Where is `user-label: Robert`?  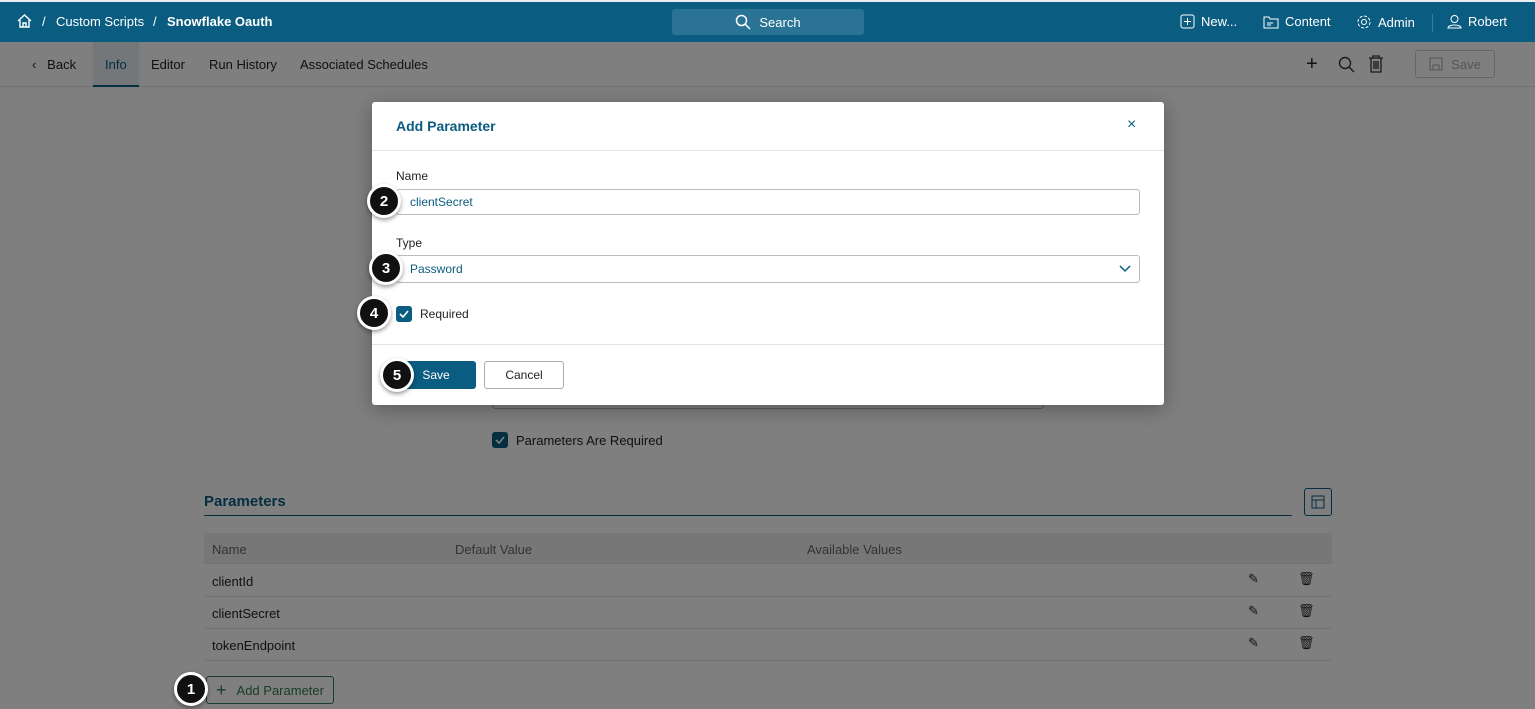 user-label: Robert is located at coordinates (1488, 21).